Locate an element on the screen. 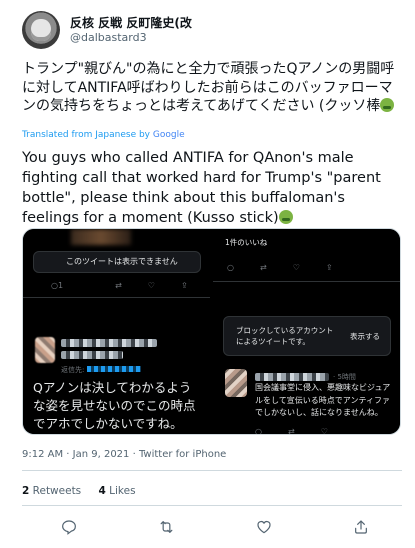 The height and width of the screenshot is (548, 415). retweet-button is located at coordinates (166, 527).